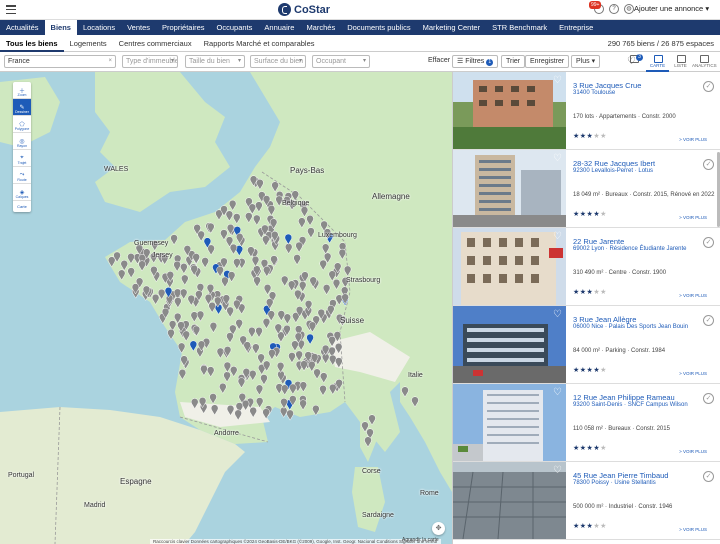 This screenshot has width=720, height=544. I want to click on commute-button: ⌖ Trajet, so click(22, 158).